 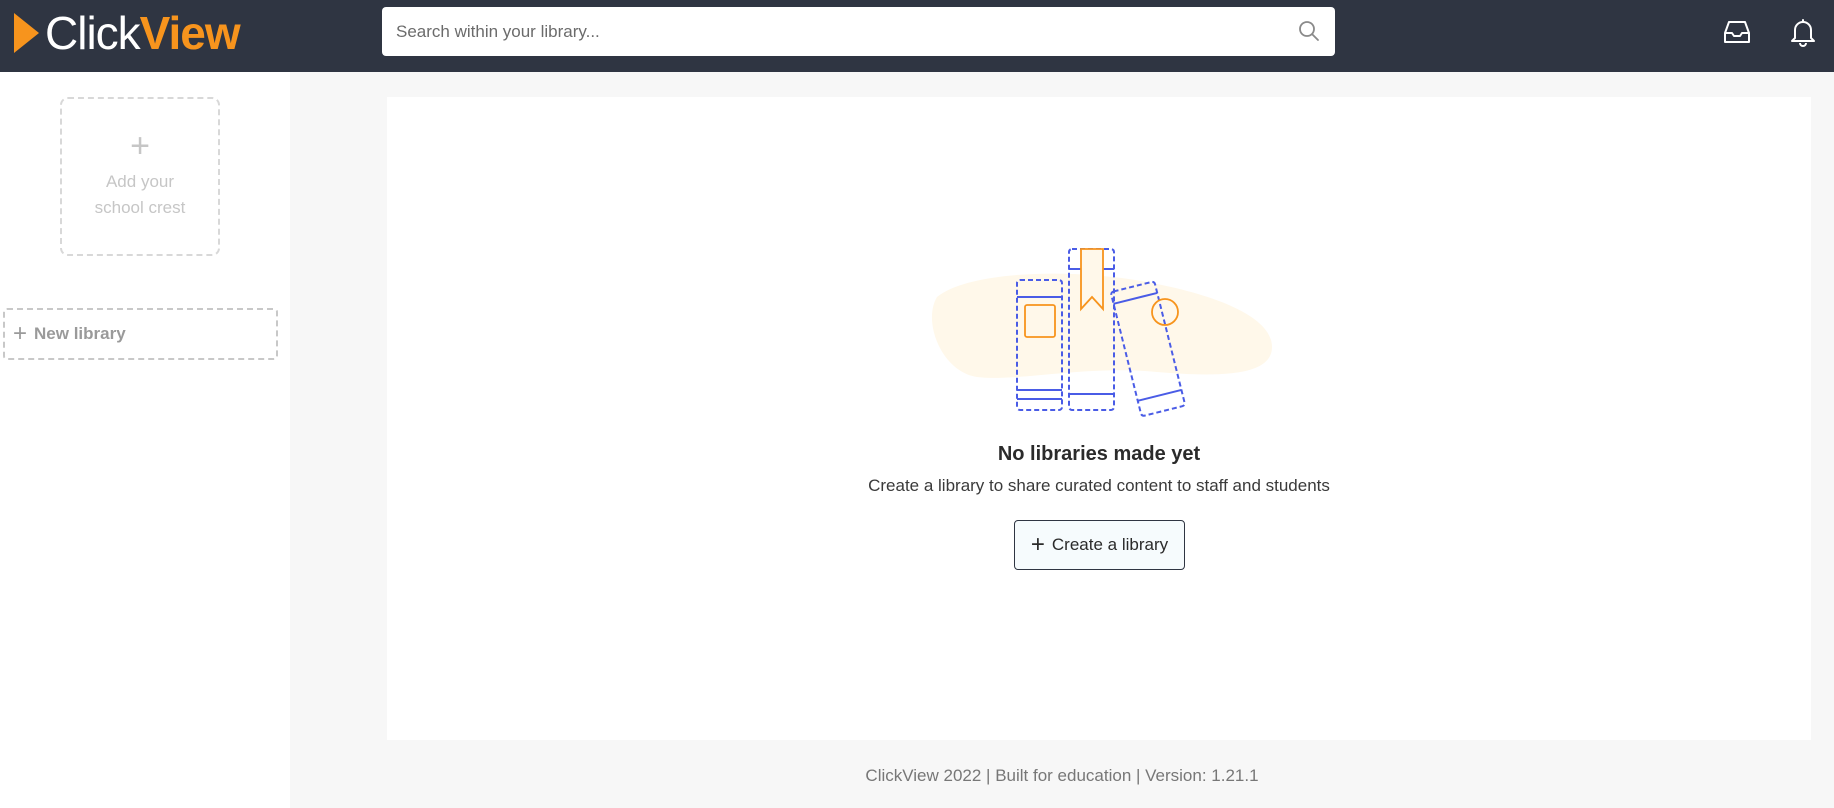 What do you see at coordinates (1110, 544) in the screenshot?
I see `create-library-label: Create a library` at bounding box center [1110, 544].